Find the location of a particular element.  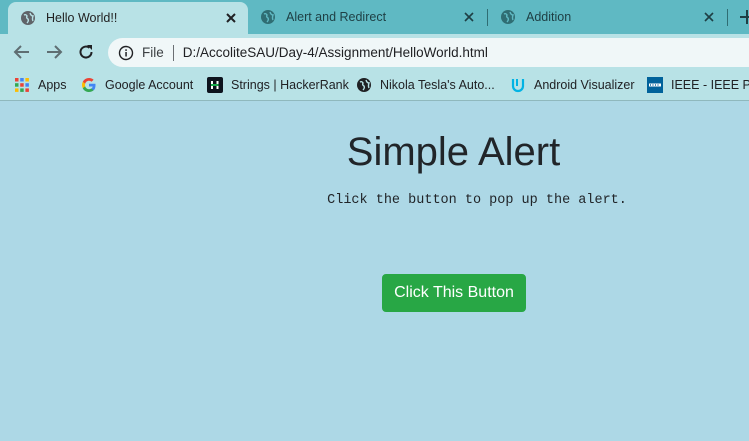

tab-title: Addition is located at coordinates (549, 17).